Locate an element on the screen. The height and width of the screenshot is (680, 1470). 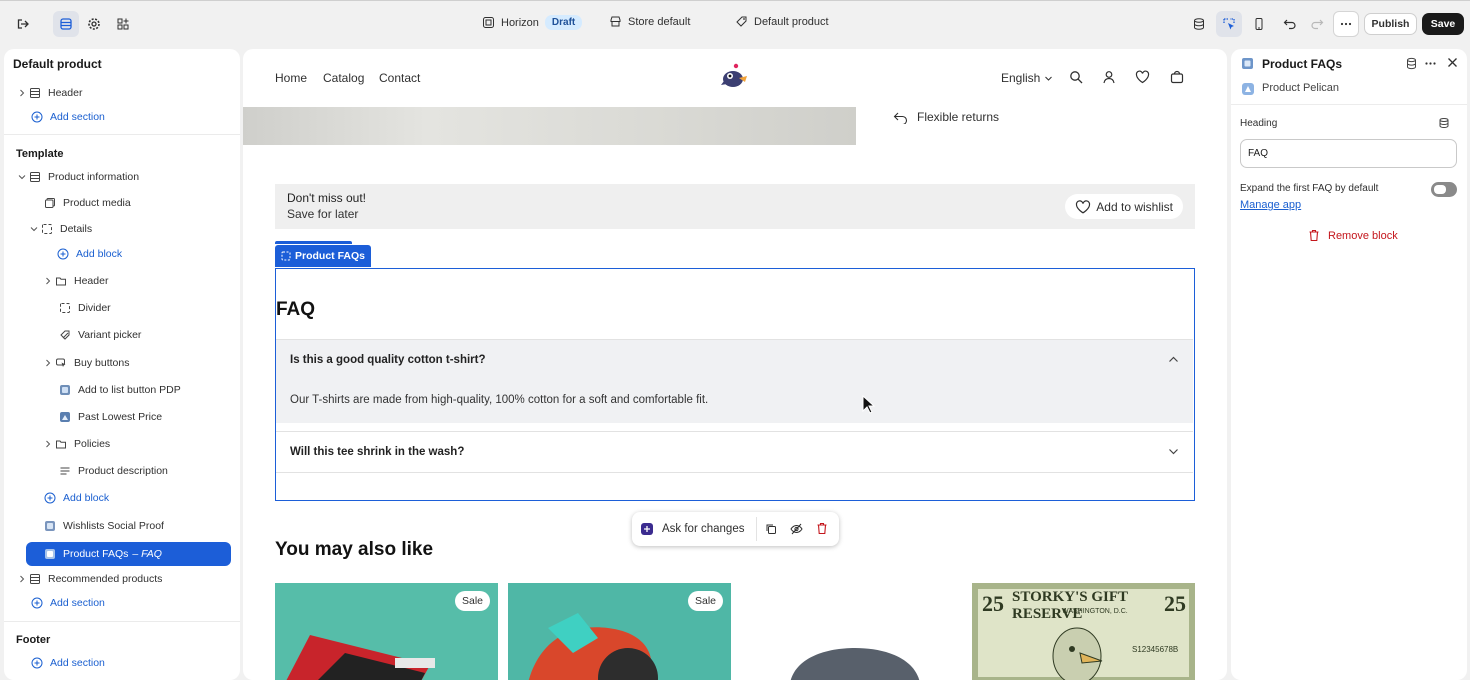
store-selector: Store default is located at coordinates (649, 21).